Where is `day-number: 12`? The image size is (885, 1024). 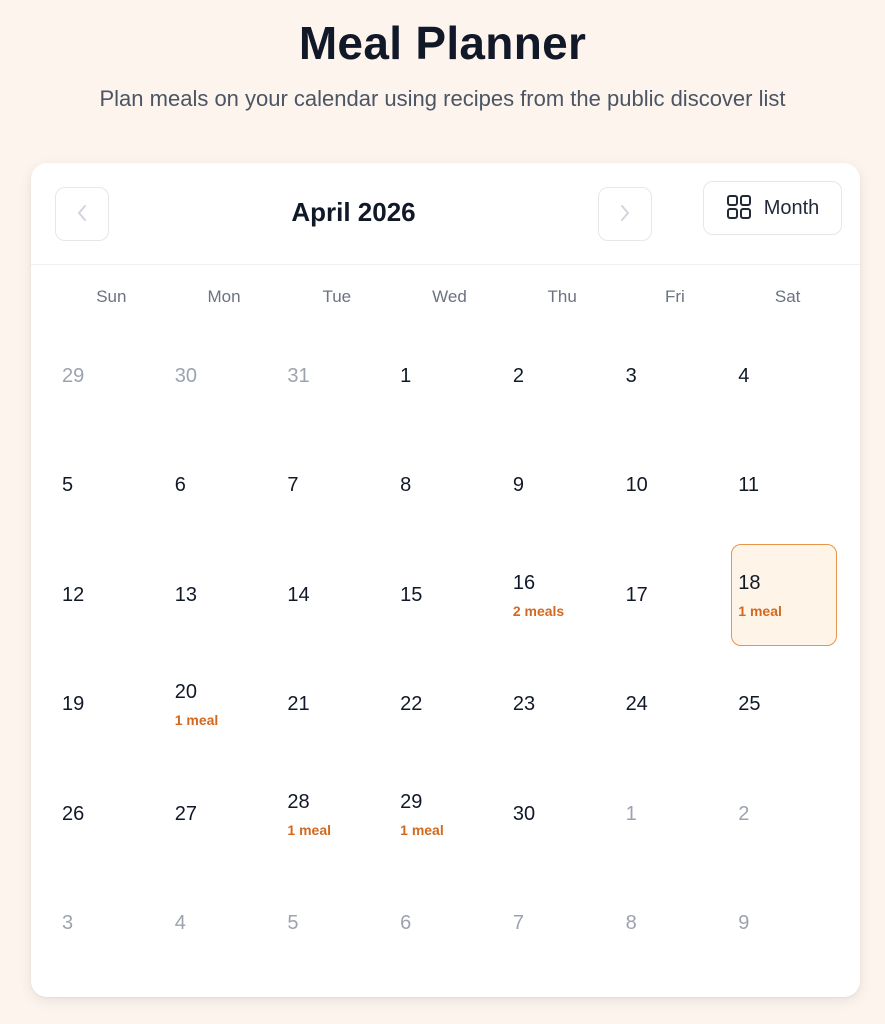
day-number: 12 is located at coordinates (73, 594).